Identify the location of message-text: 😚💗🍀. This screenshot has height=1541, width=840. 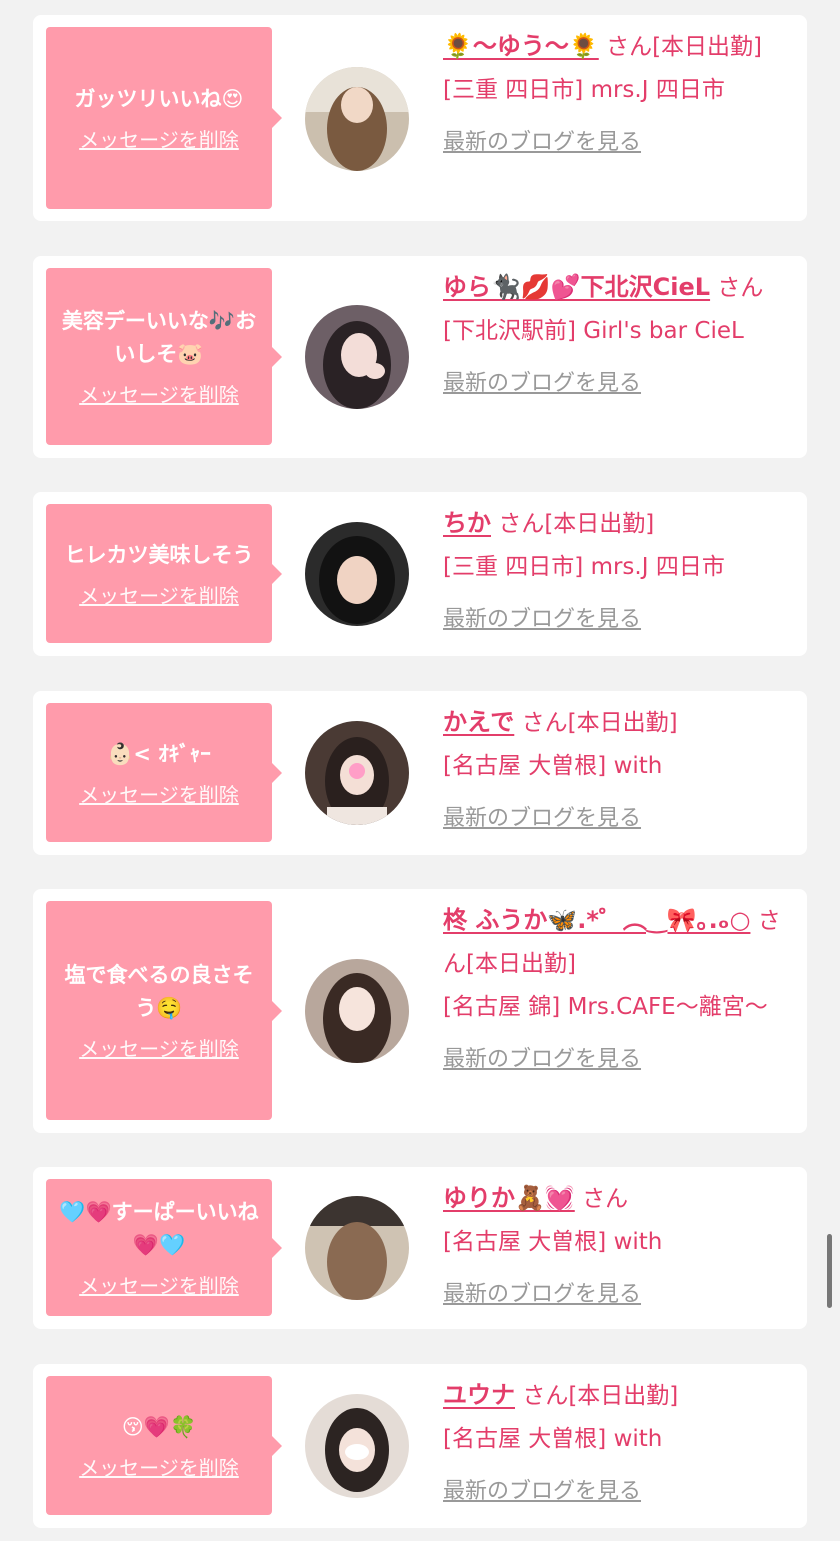
(159, 1426).